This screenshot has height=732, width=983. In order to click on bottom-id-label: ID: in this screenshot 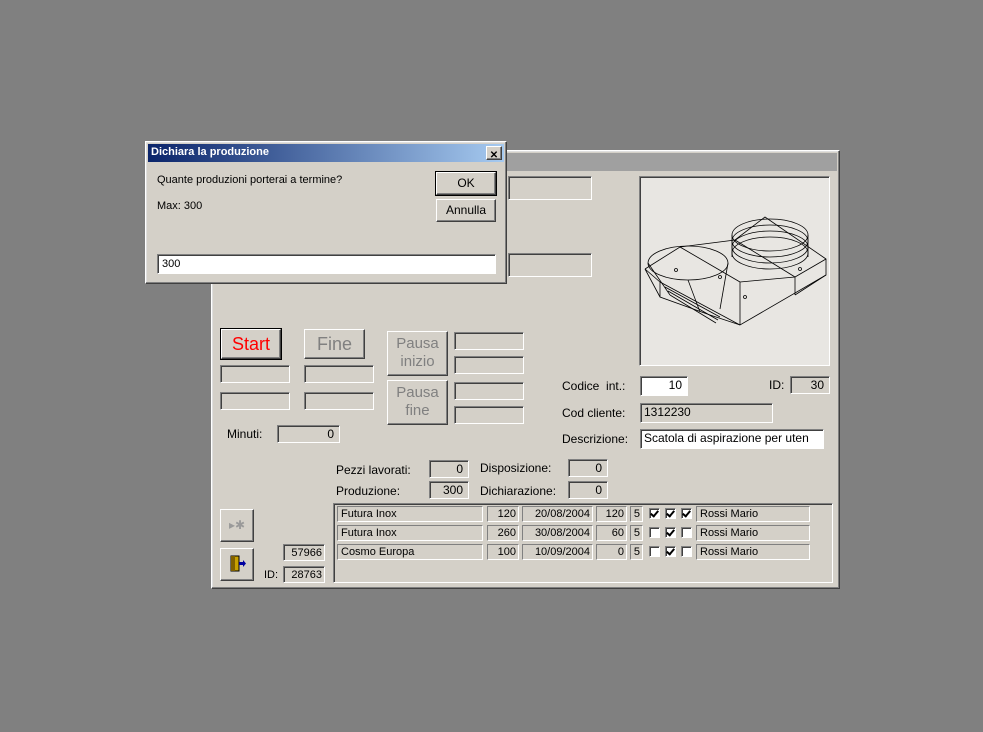, I will do `click(271, 575)`.